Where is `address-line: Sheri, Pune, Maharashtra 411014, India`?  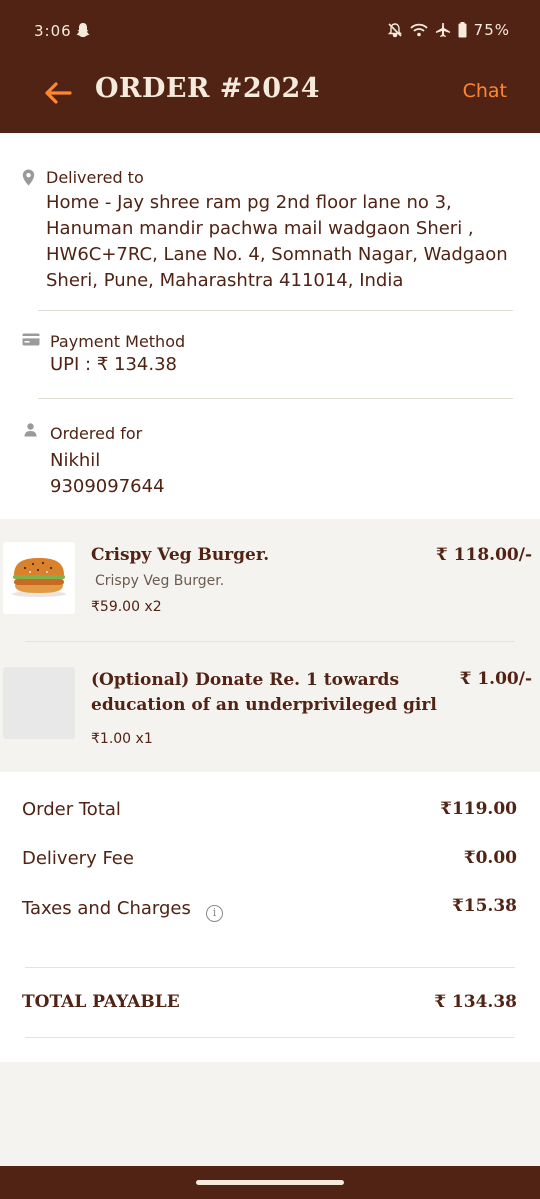 address-line: Sheri, Pune, Maharashtra 411014, India is located at coordinates (225, 280).